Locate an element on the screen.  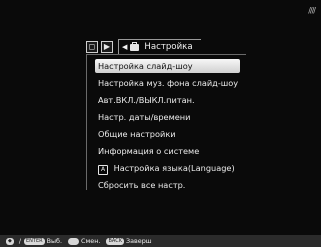
menu-item-label: Настр. даты/времени is located at coordinates (144, 117).